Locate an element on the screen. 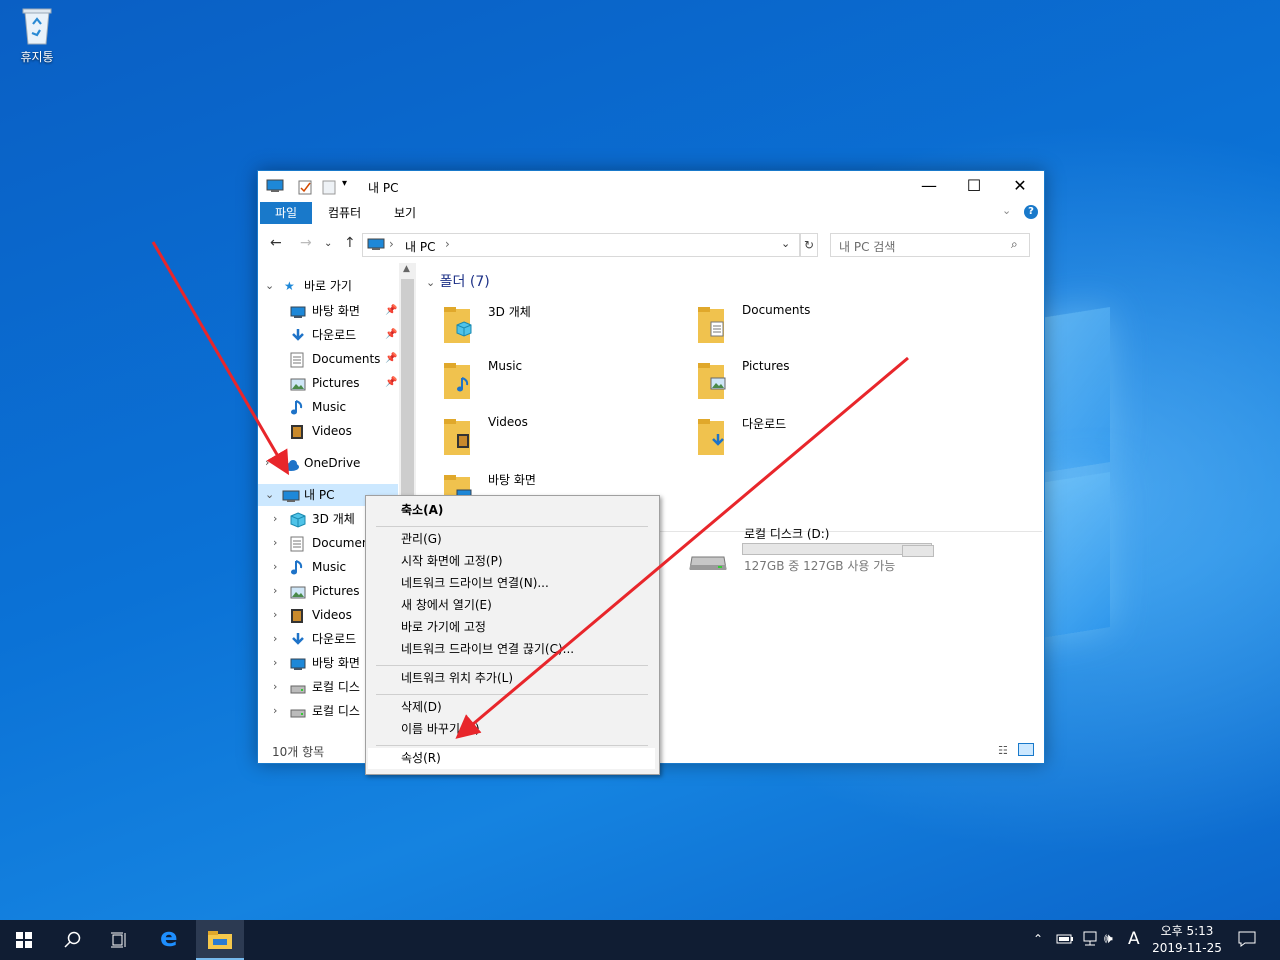 The image size is (1280, 960). task-view-icon is located at coordinates (118, 940).